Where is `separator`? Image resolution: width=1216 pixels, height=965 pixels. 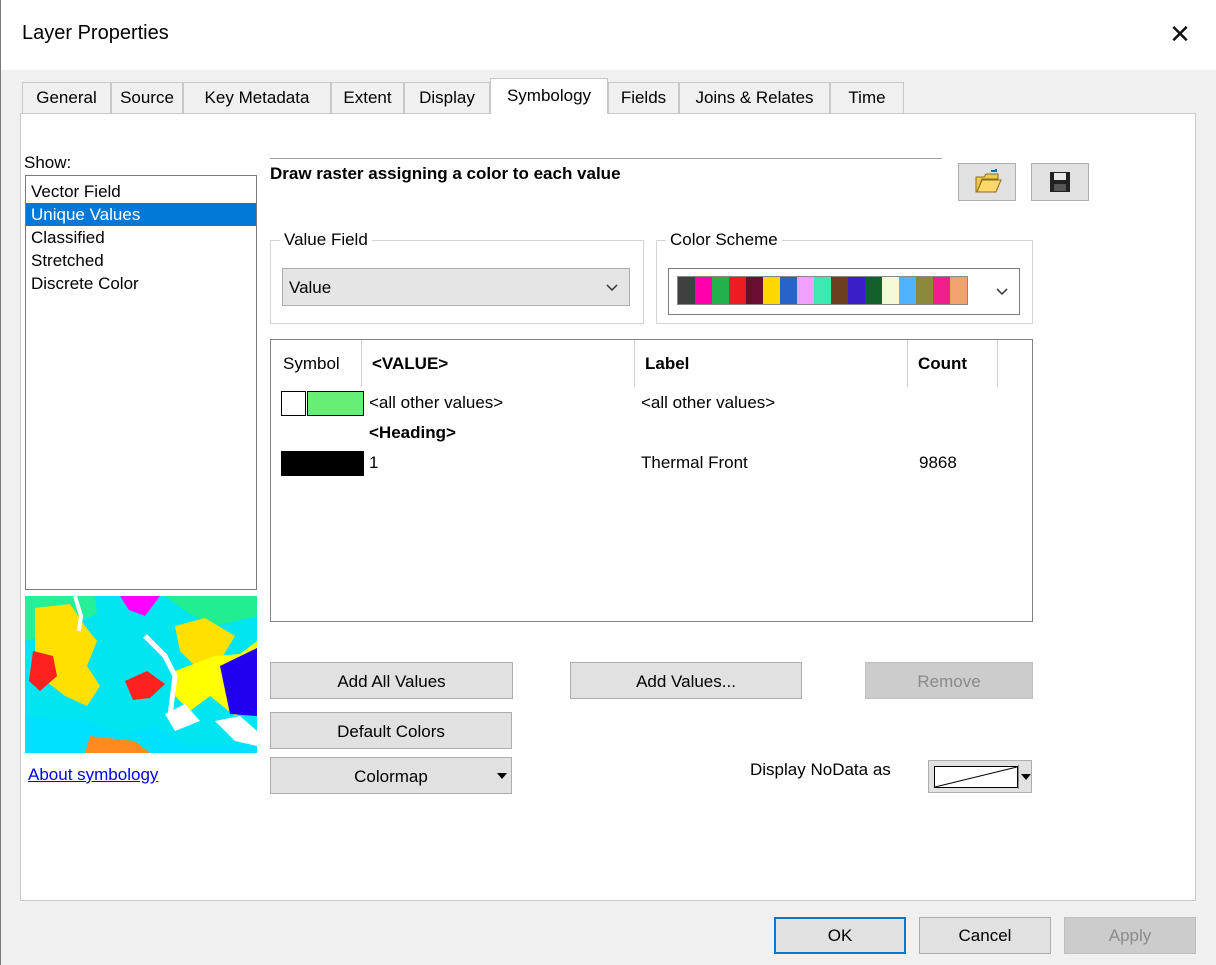 separator is located at coordinates (1018, 777).